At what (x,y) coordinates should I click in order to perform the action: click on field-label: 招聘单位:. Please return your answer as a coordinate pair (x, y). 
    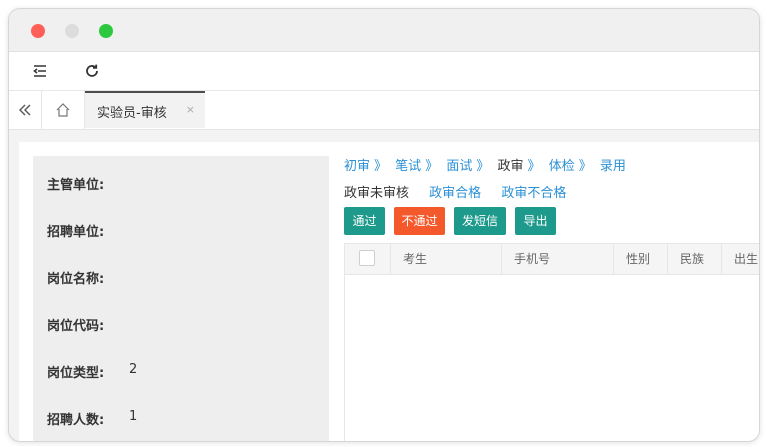
    Looking at the image, I should click on (76, 232).